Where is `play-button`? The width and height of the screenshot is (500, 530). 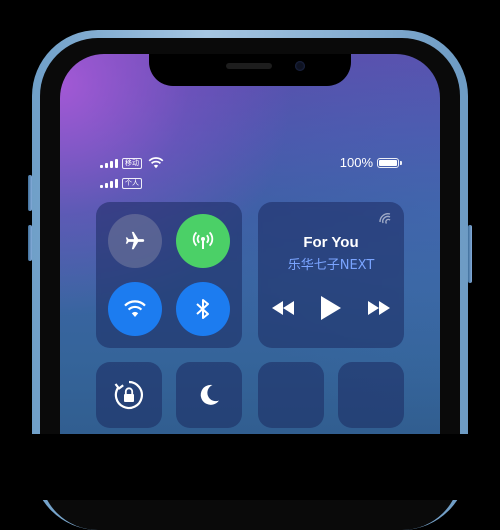
play-button is located at coordinates (331, 308).